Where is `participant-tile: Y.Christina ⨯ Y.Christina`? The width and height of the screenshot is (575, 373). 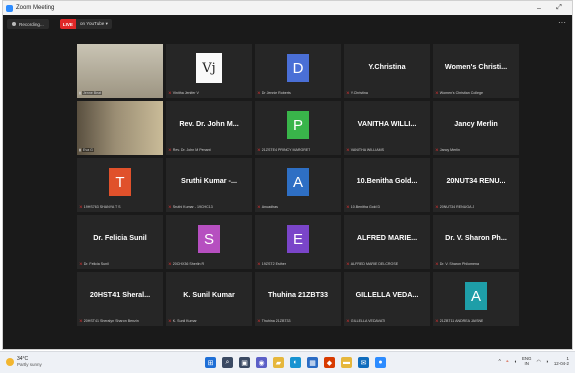
participant-tile: Y.Christina ⨯ Y.Christina is located at coordinates (387, 71).